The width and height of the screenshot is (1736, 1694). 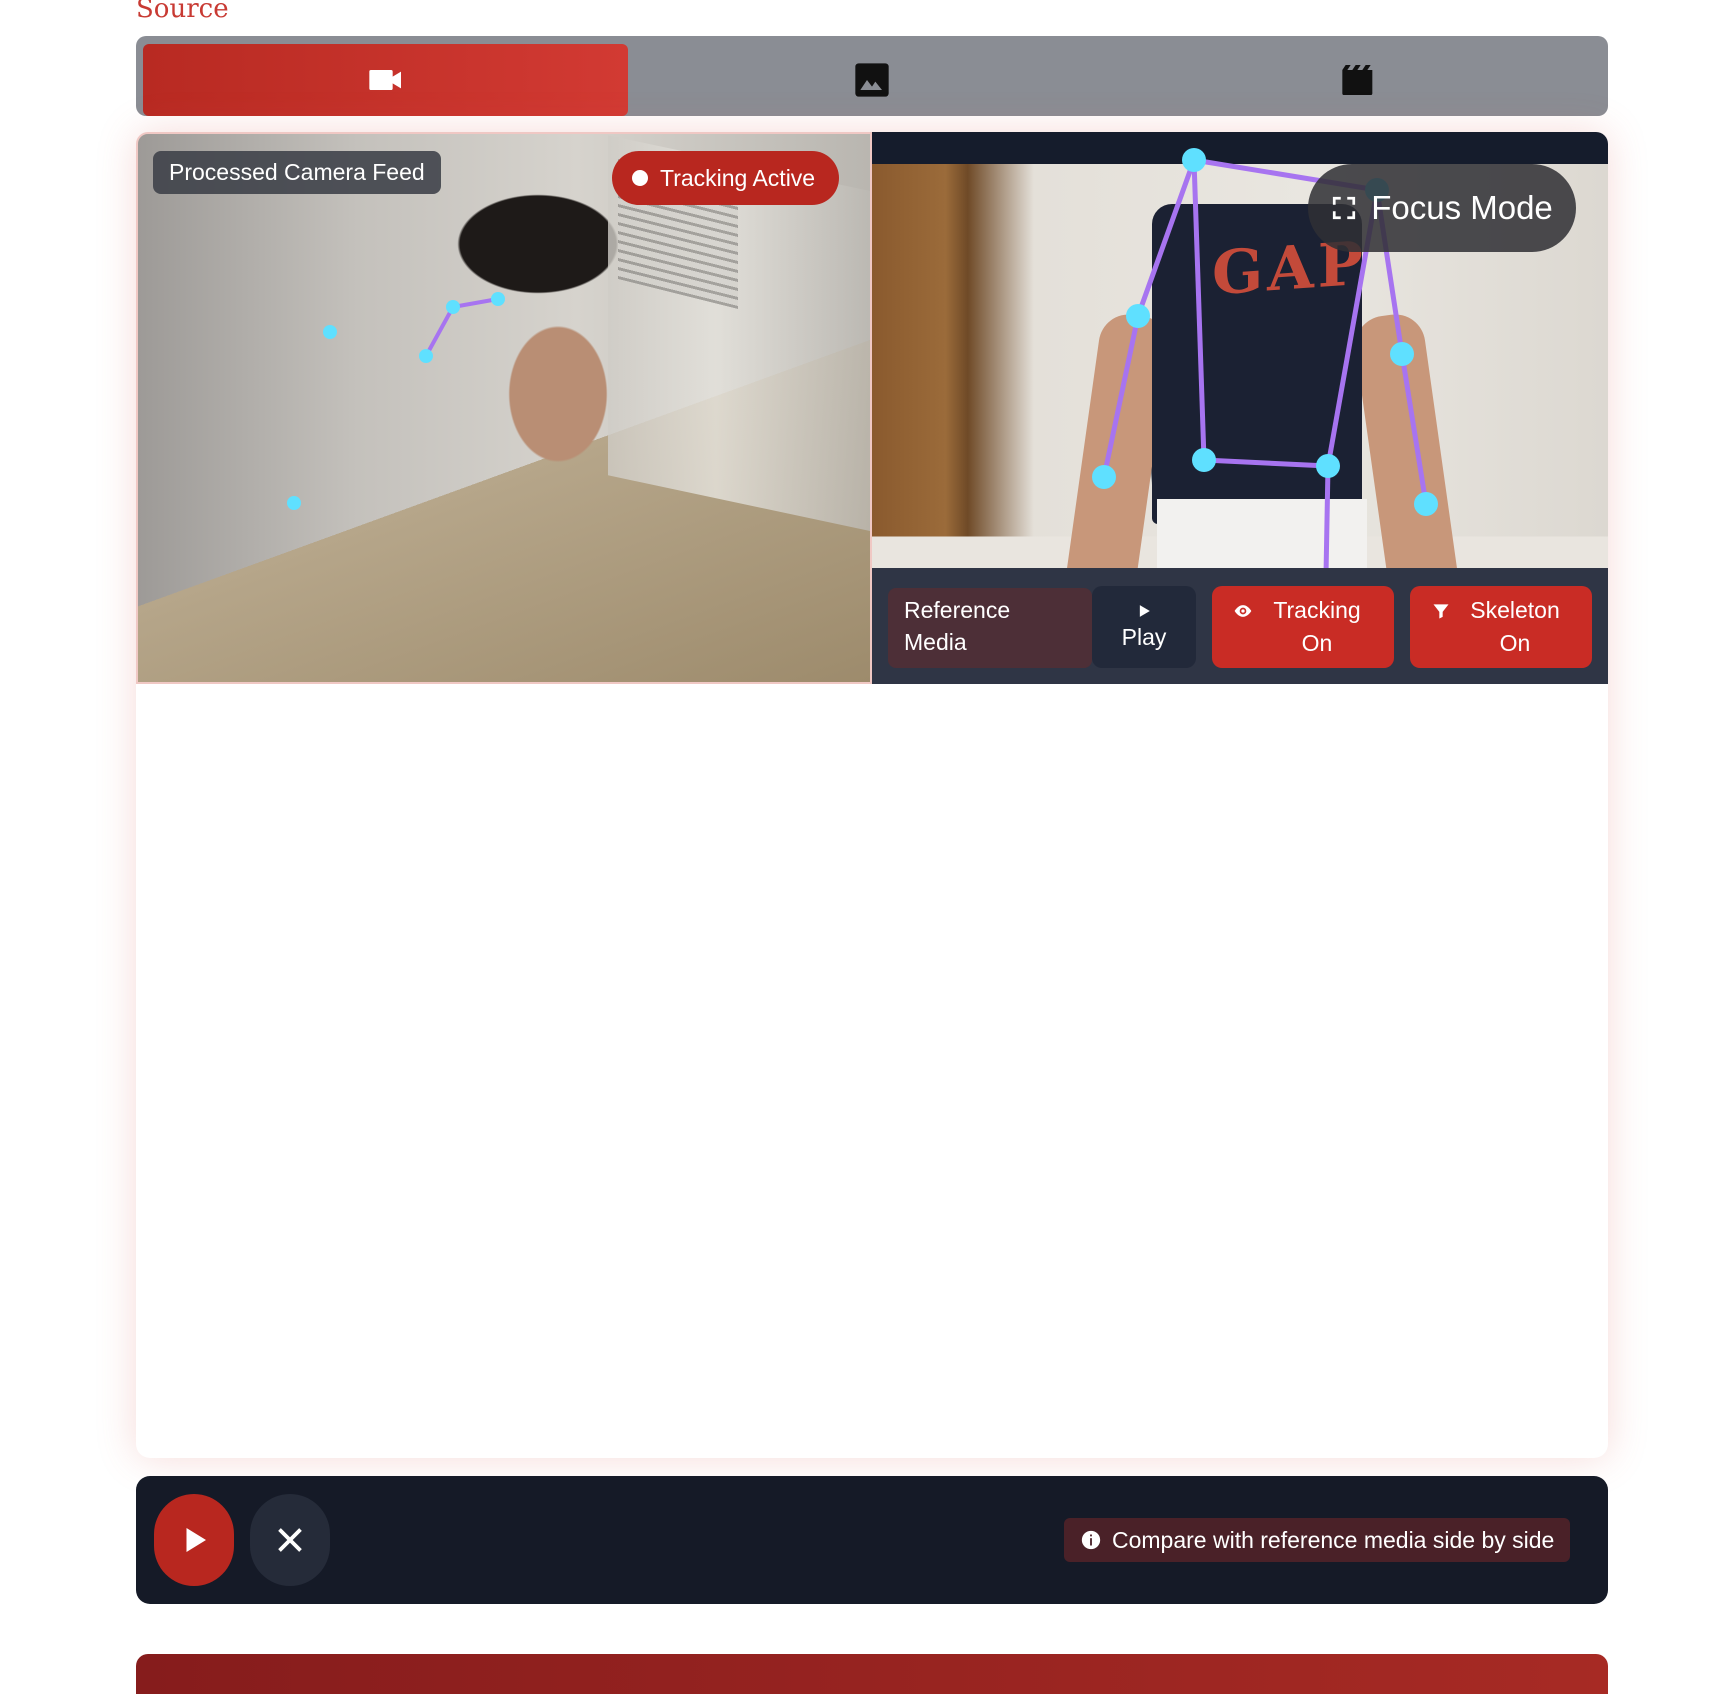 I want to click on play-reference-button: Play, so click(x=1144, y=627).